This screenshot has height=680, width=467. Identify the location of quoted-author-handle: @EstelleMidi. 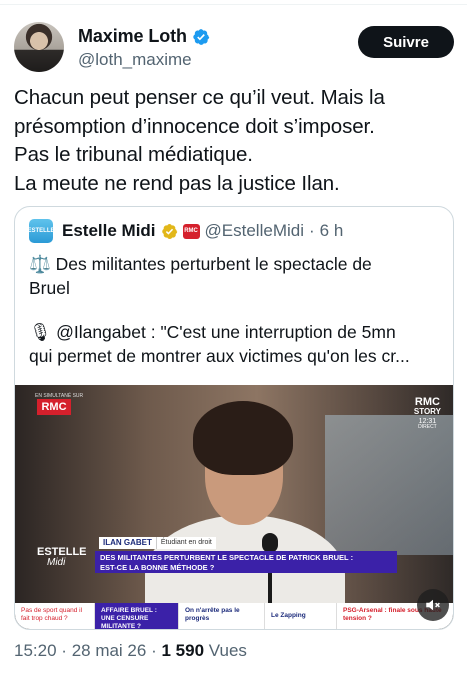
(254, 231).